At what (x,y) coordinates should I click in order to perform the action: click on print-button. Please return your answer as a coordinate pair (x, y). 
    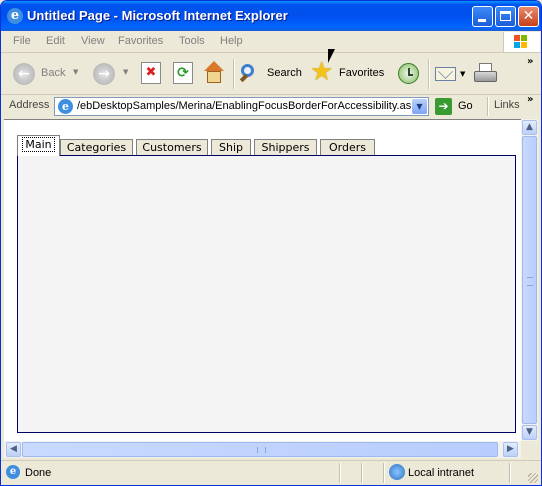
    Looking at the image, I should click on (486, 74).